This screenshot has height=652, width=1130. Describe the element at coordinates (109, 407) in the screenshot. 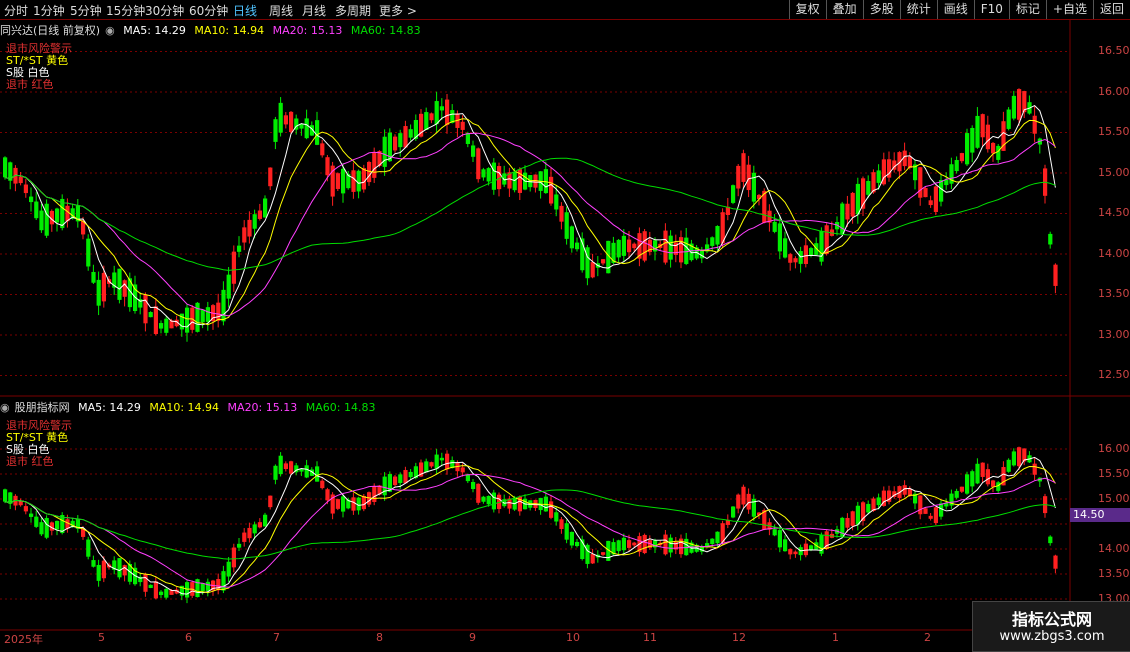

I see `bottom-ma5-label: MA5: 14.29` at that location.